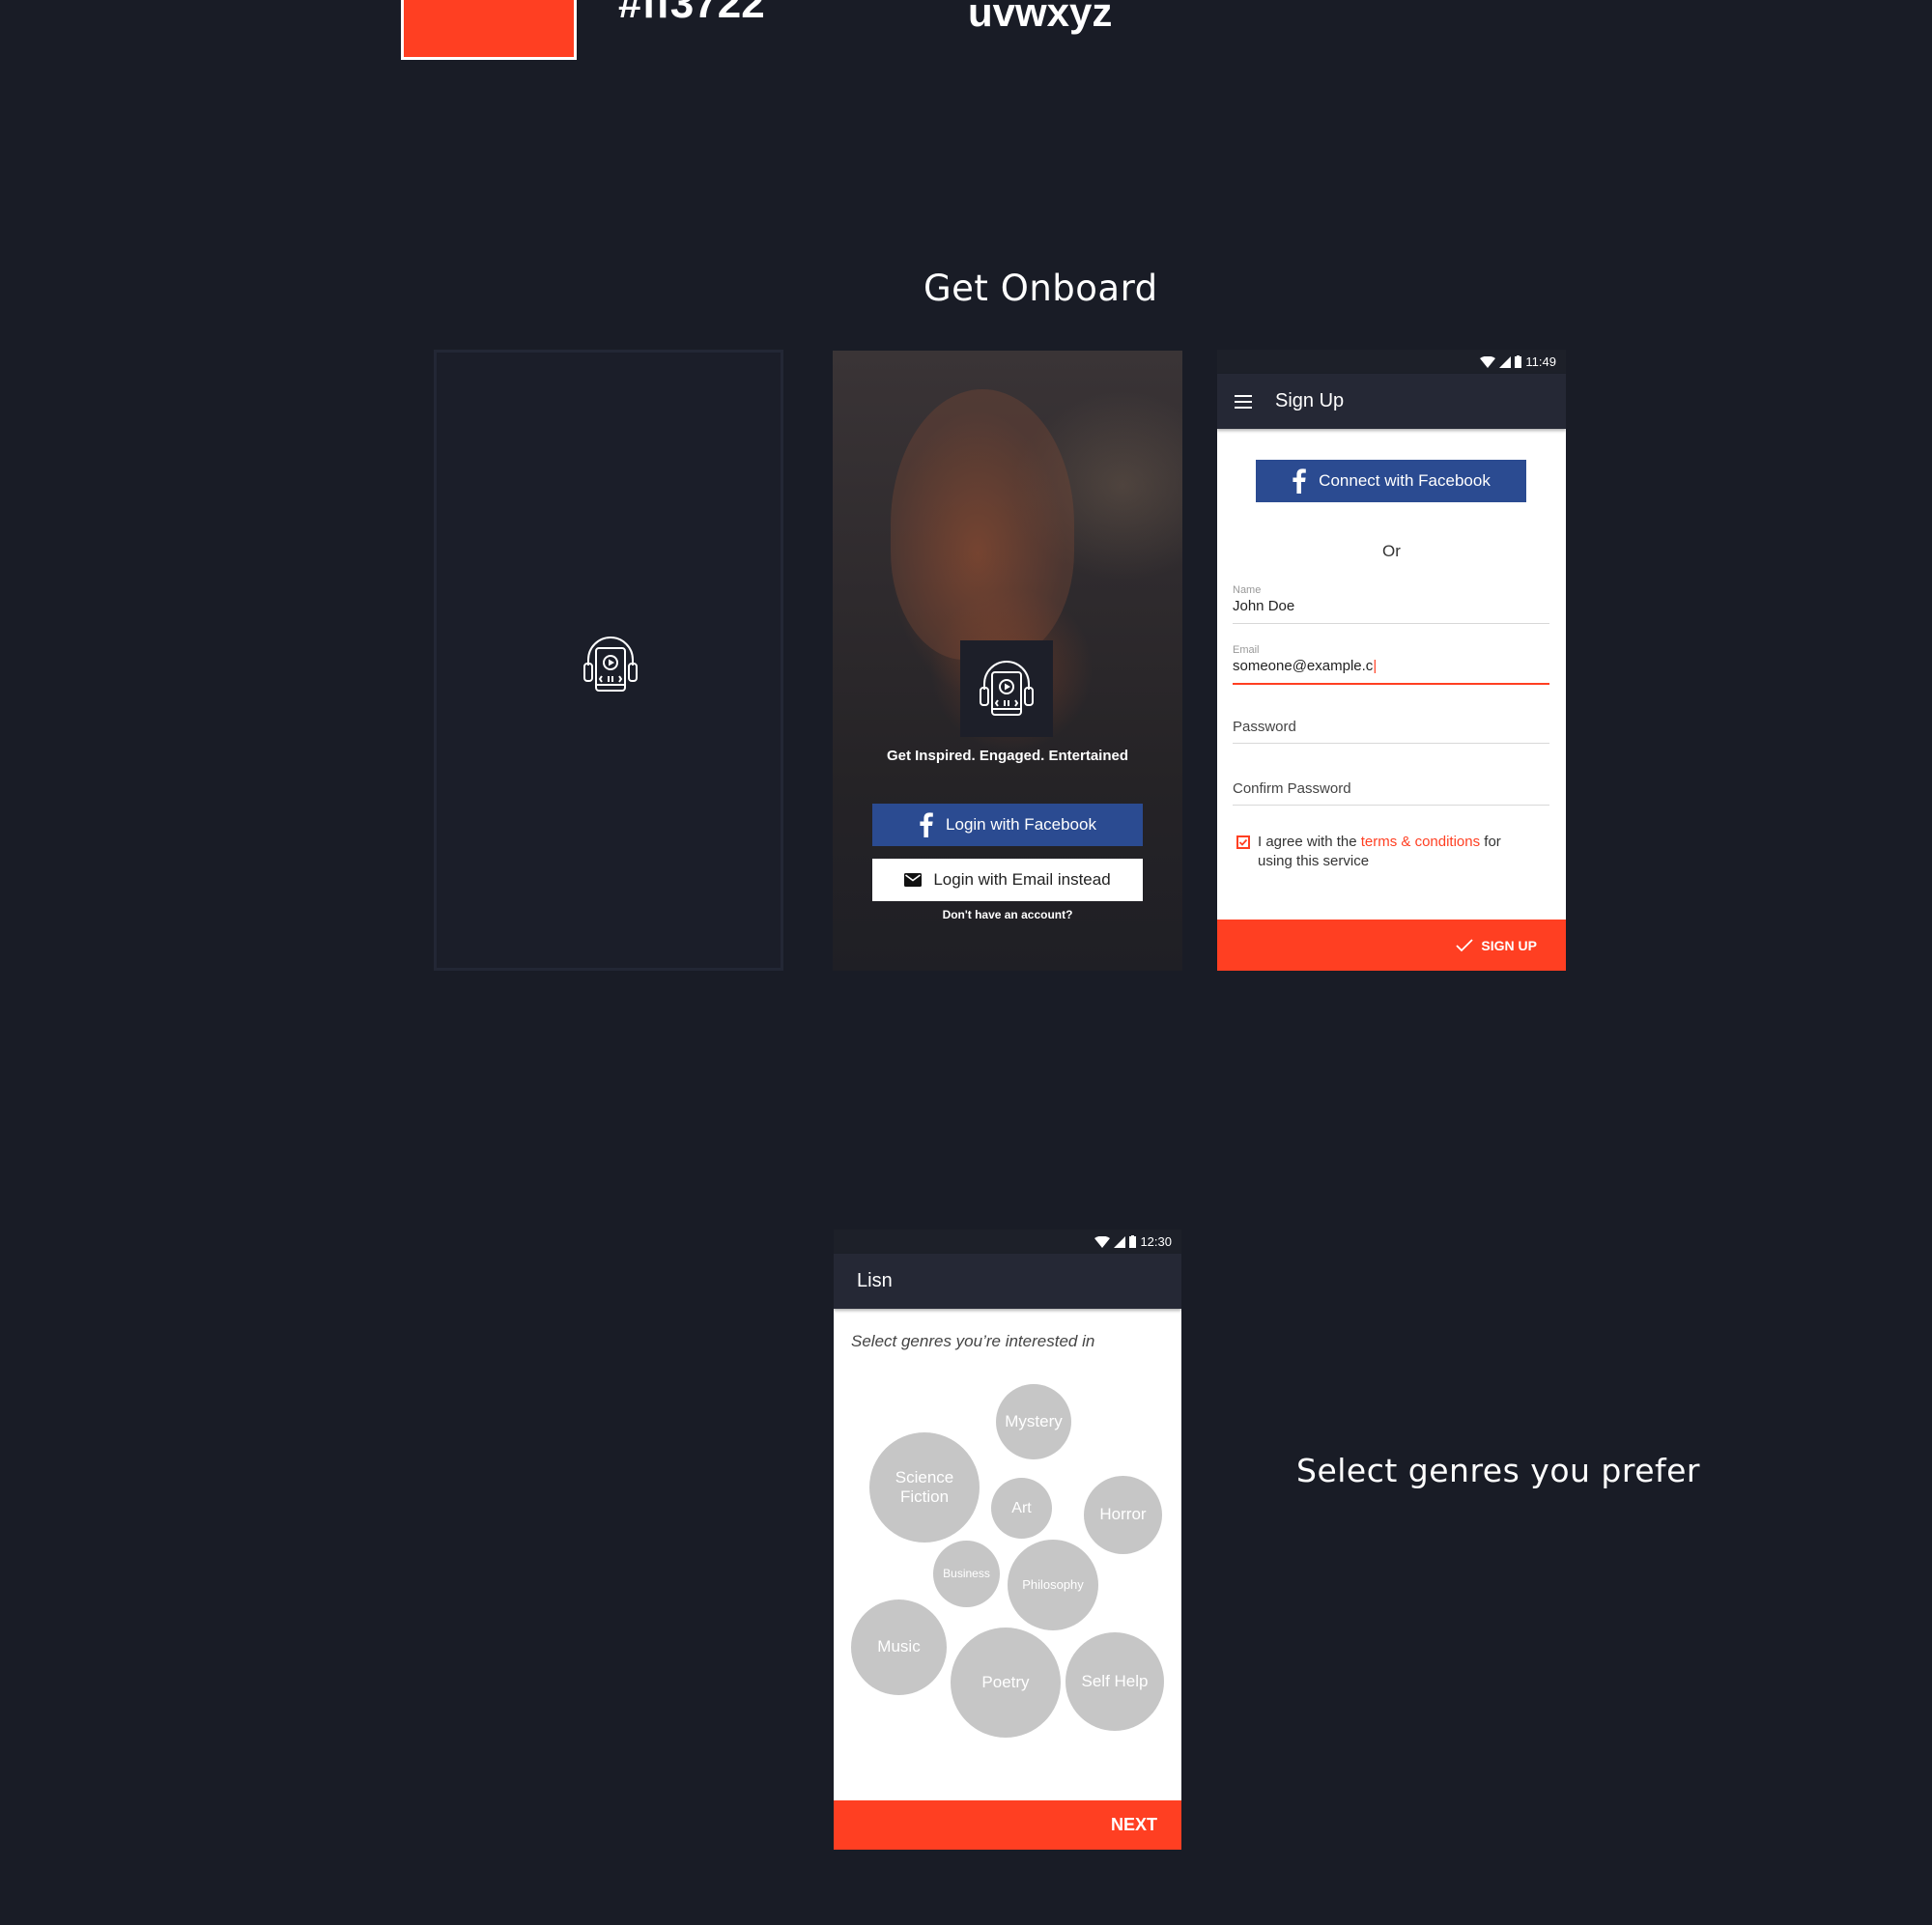 The height and width of the screenshot is (1925, 1932). I want to click on app-title: Lisn, so click(875, 1281).